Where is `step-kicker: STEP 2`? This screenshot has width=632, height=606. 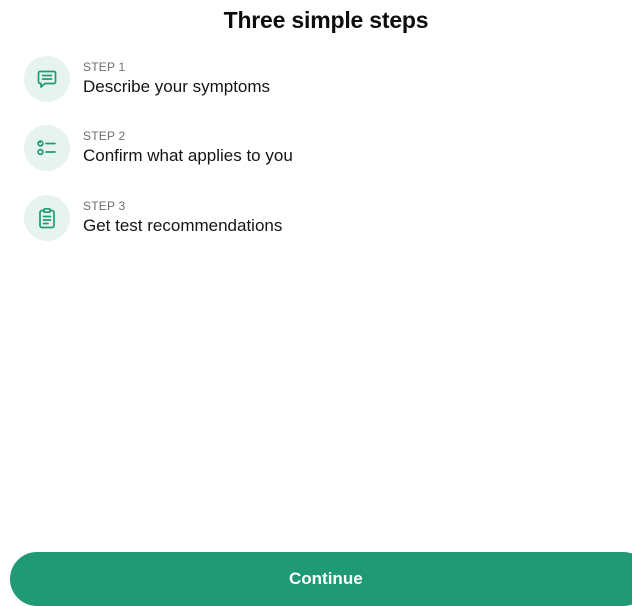
step-kicker: STEP 2 is located at coordinates (104, 136).